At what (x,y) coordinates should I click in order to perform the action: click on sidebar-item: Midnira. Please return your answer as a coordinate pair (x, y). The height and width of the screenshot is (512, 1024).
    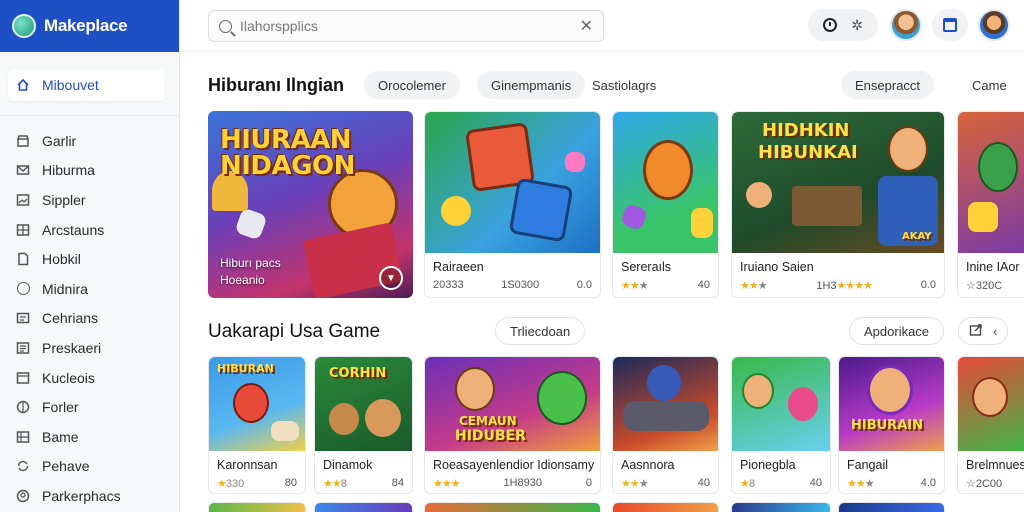
    Looking at the image, I should click on (89, 289).